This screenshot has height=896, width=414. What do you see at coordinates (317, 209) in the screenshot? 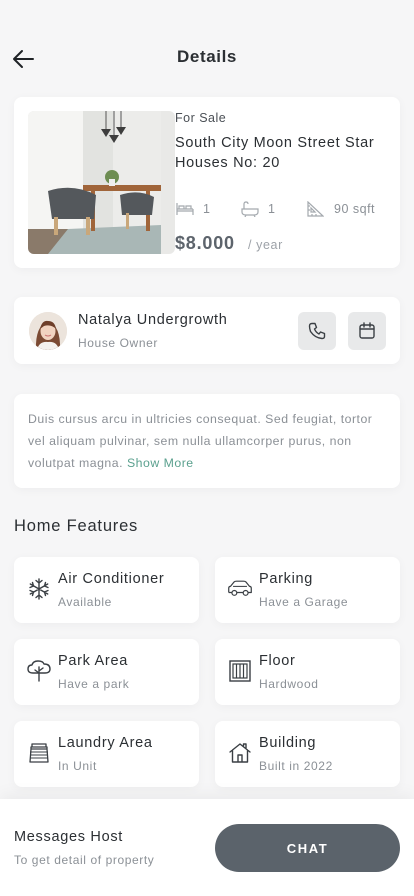
I see `area-ruler-icon` at bounding box center [317, 209].